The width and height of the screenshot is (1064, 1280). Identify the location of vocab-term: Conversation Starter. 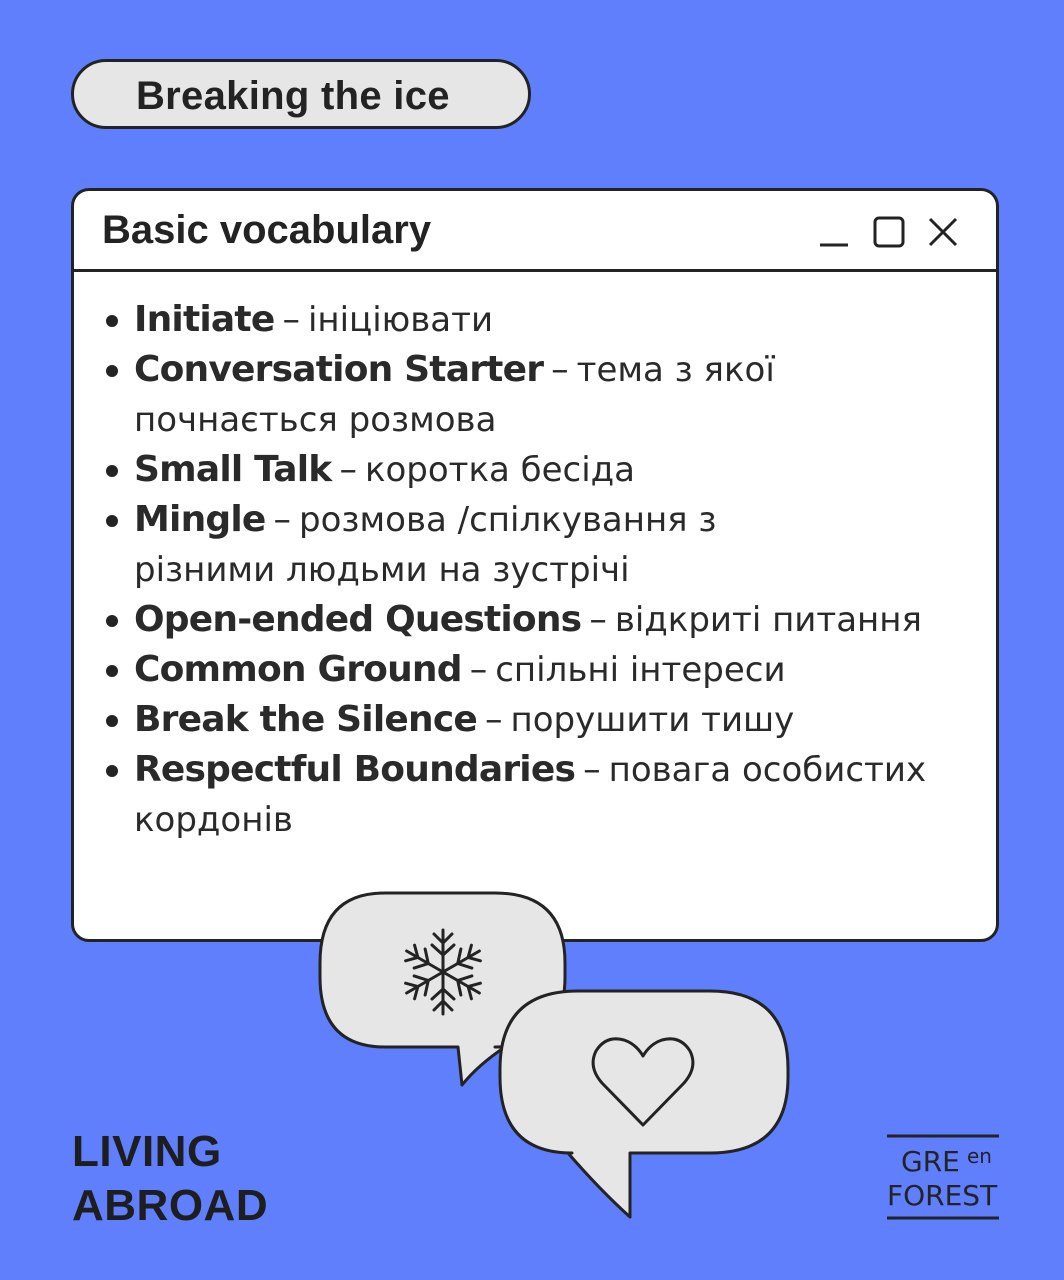
(339, 369).